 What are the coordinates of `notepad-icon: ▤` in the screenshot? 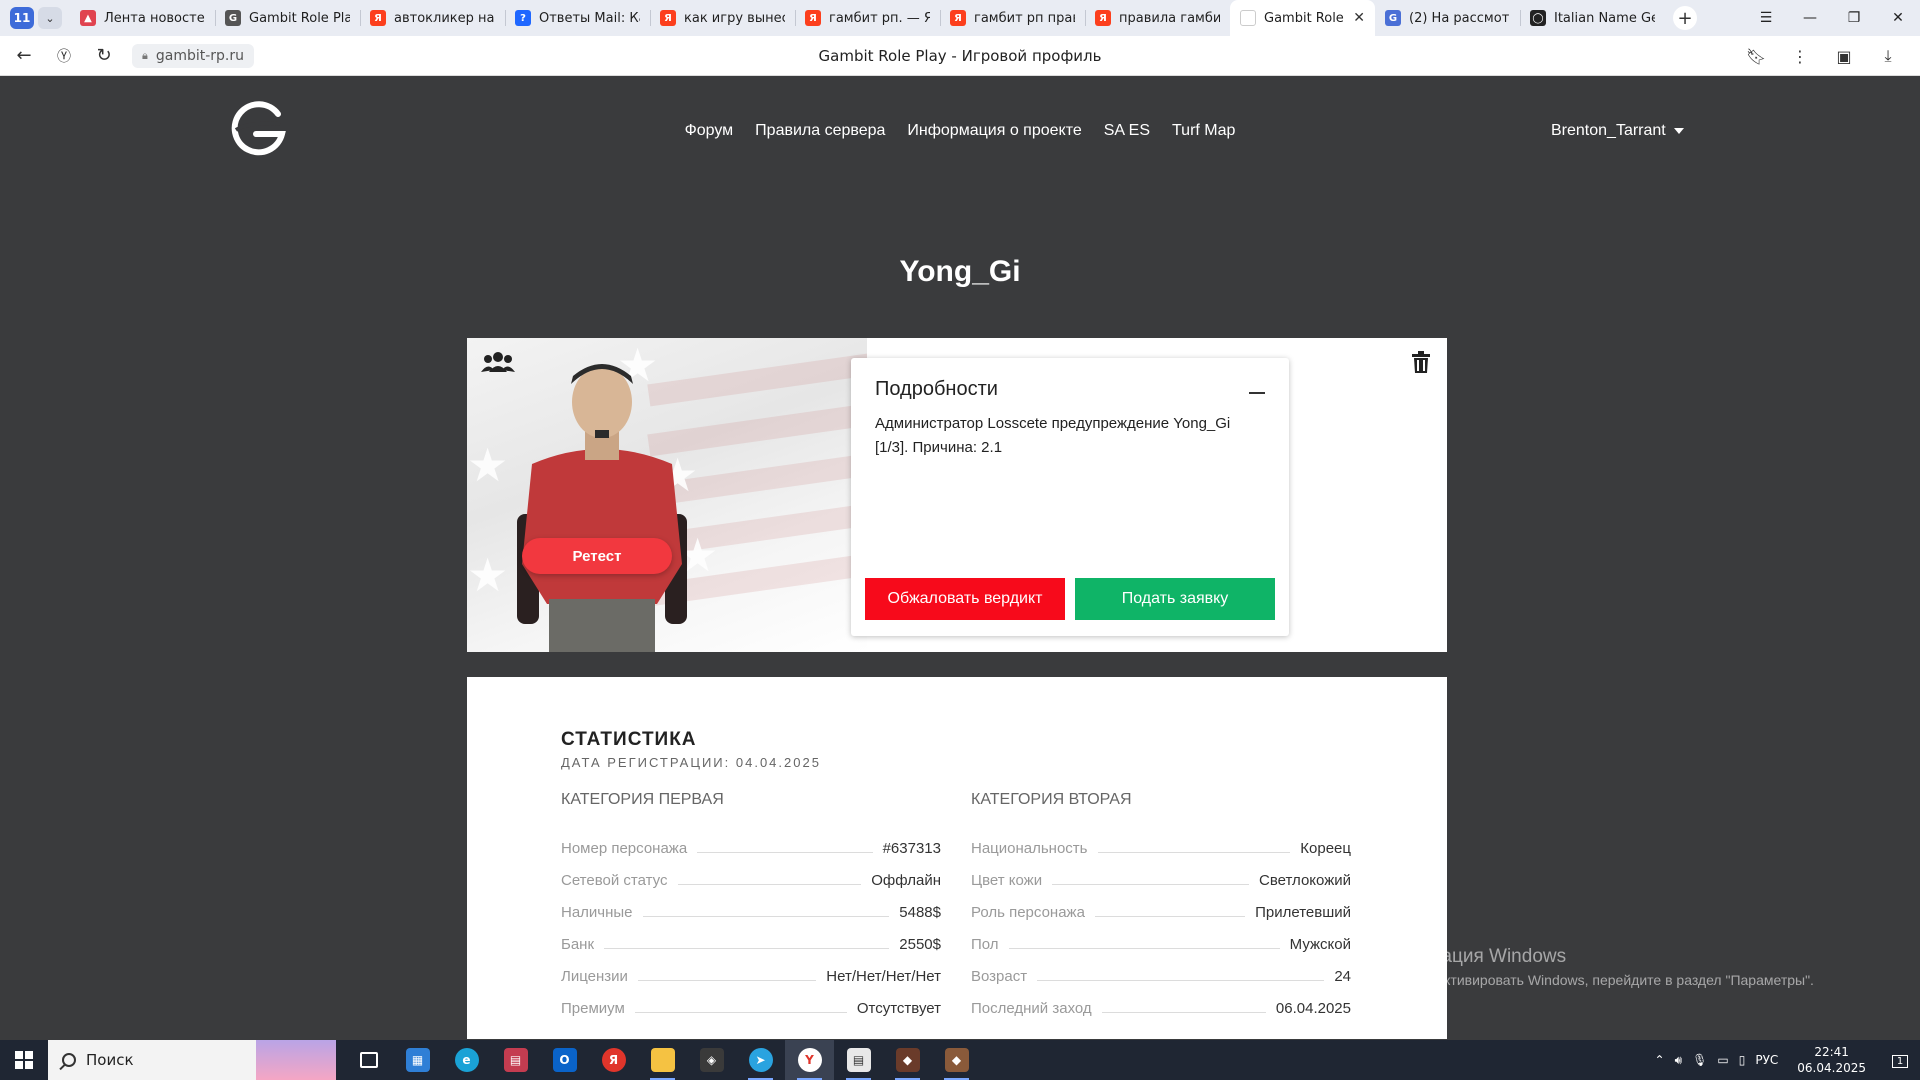 It's located at (858, 1060).